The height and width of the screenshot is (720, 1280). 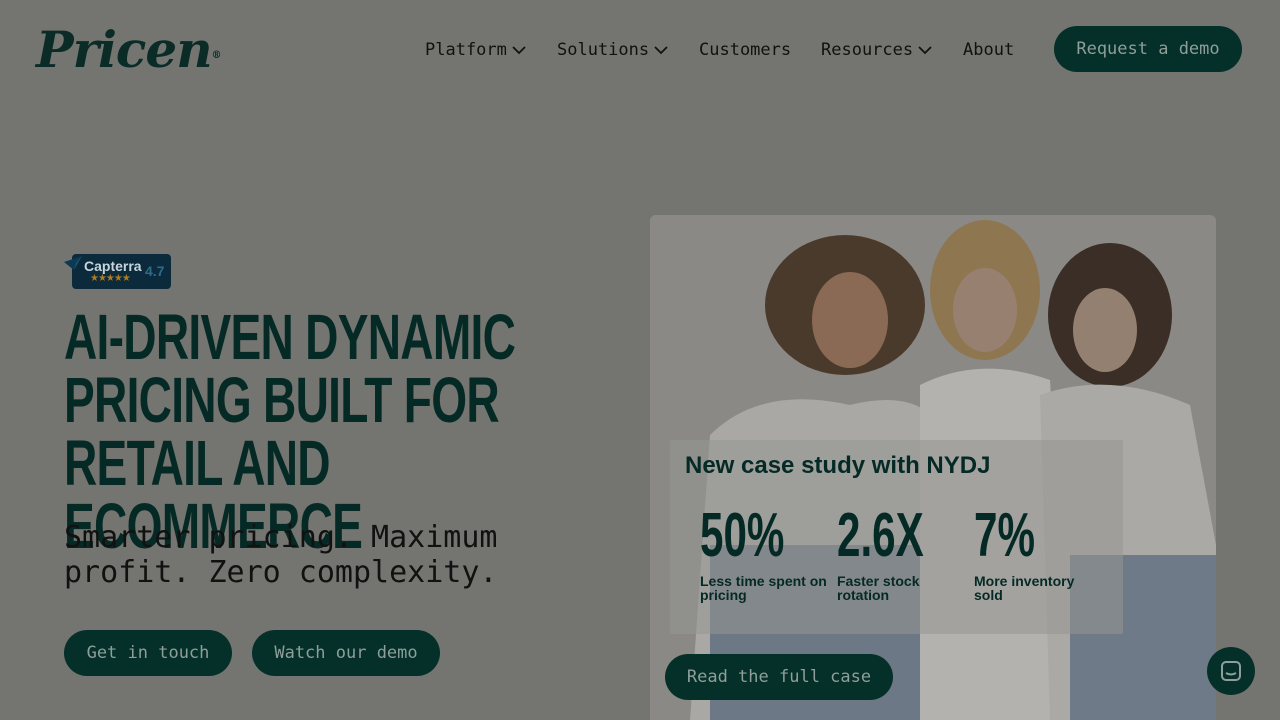 I want to click on nav-about-label: About, so click(x=989, y=50).